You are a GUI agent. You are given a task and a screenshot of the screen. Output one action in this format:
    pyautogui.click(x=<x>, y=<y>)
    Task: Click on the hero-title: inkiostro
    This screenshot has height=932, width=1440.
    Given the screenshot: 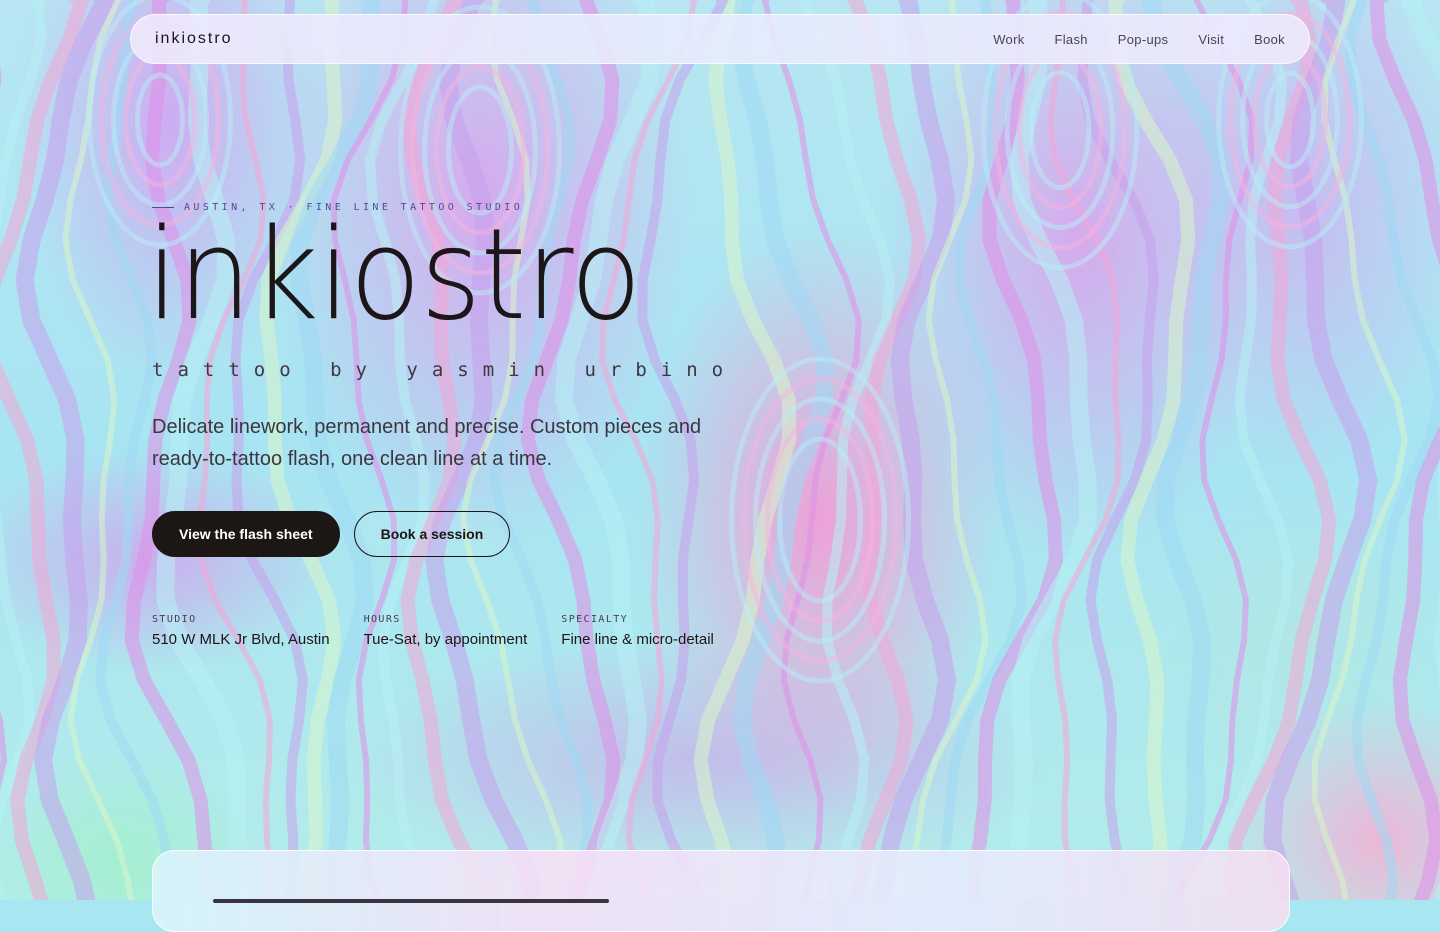 What is the action you would take?
    pyautogui.click(x=394, y=274)
    